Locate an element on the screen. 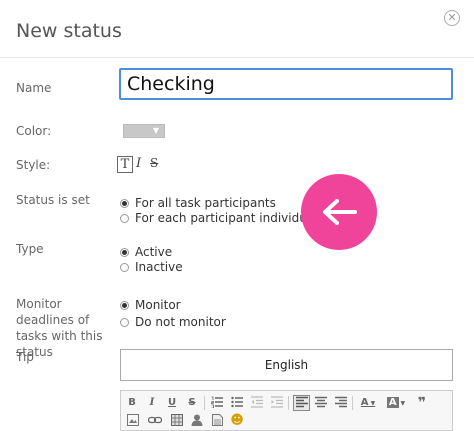  style-normal-button: T is located at coordinates (125, 164).